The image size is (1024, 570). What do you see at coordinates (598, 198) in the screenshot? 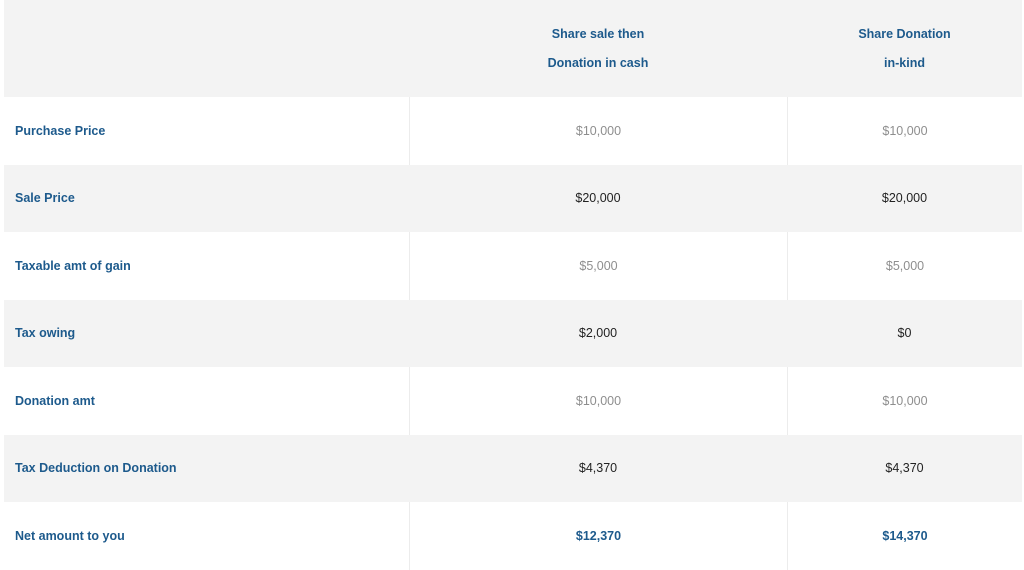
I see `cell-value-cash: $20,000` at bounding box center [598, 198].